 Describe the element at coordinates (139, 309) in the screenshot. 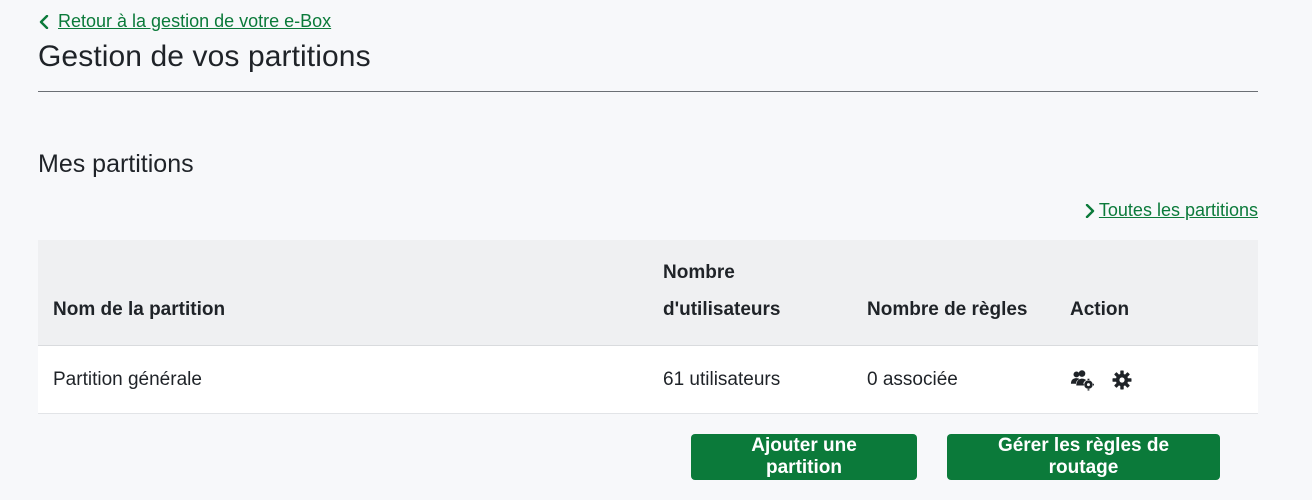

I see `header-partition-name: Nom de la partition` at that location.